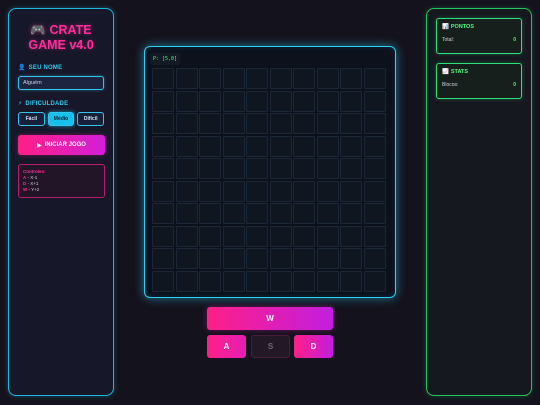 The width and height of the screenshot is (540, 405). Describe the element at coordinates (32, 177) in the screenshot. I see `control-desc: - X-1` at that location.